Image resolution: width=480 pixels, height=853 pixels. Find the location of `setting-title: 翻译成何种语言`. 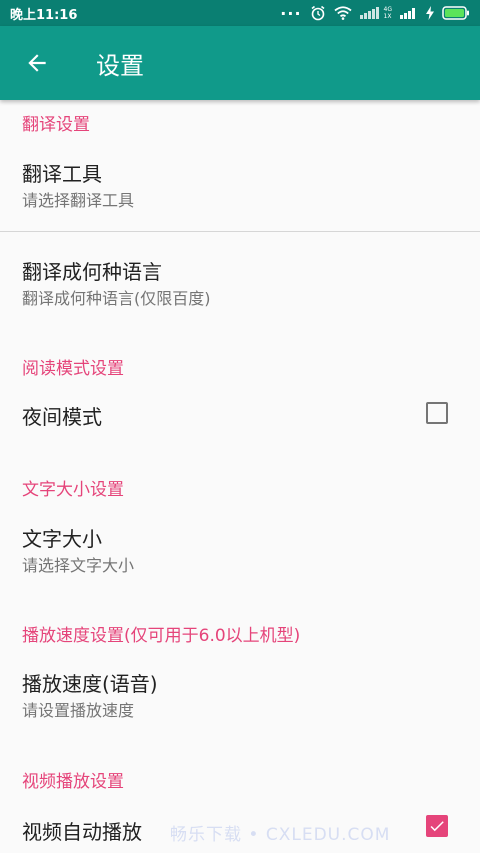

setting-title: 翻译成何种语言 is located at coordinates (92, 272).